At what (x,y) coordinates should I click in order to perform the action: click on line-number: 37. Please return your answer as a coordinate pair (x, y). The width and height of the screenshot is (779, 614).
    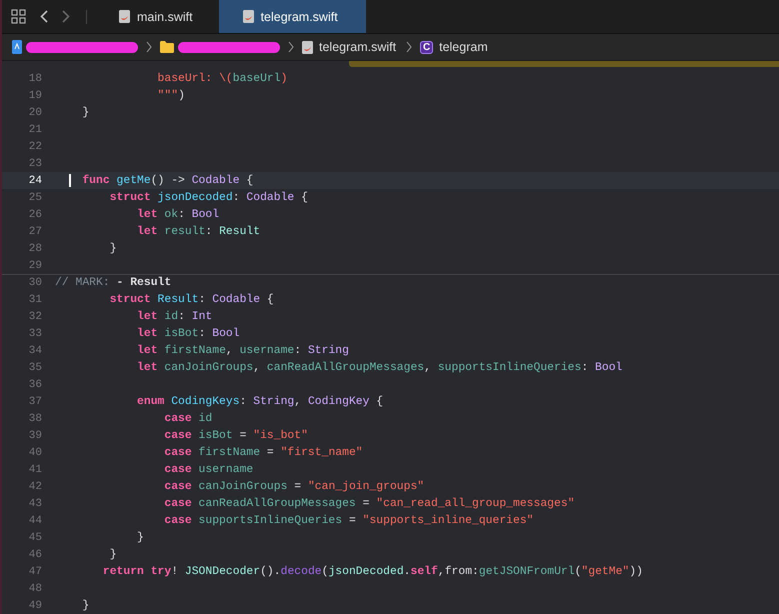
    Looking at the image, I should click on (35, 402).